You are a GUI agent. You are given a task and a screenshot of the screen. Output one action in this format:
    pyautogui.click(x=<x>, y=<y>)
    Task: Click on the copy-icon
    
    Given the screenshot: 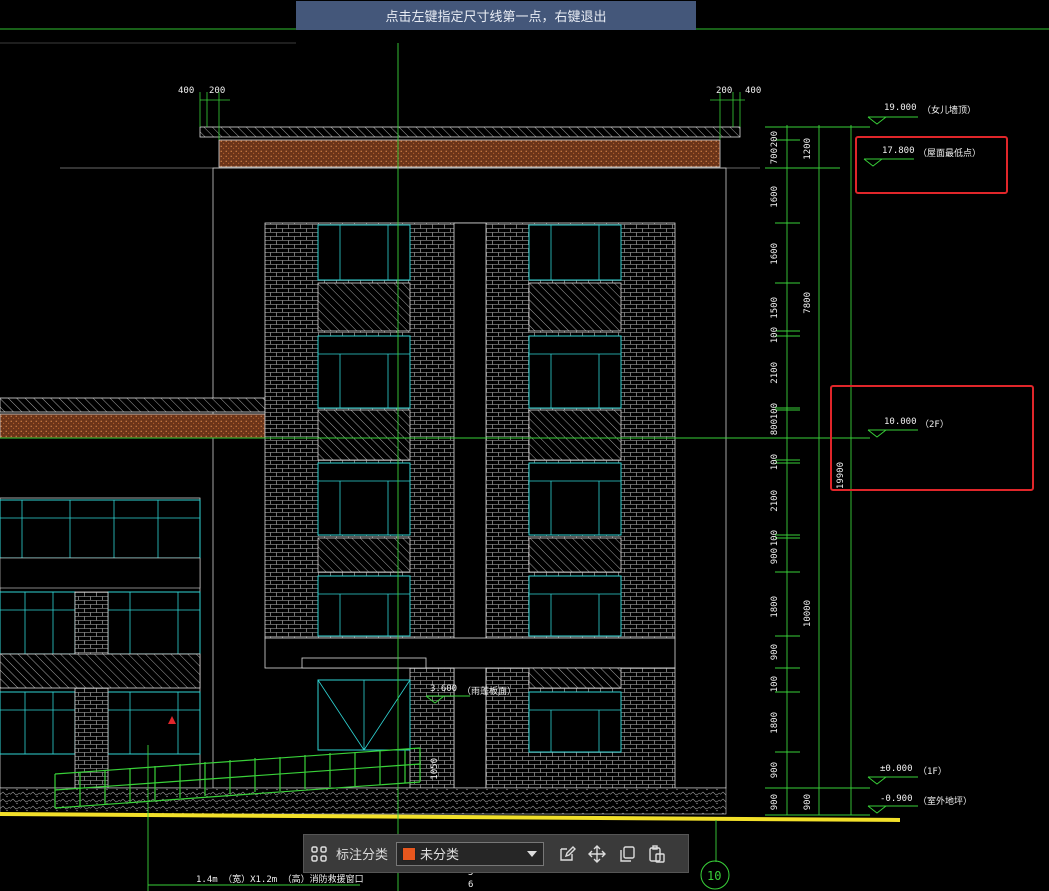 What is the action you would take?
    pyautogui.click(x=627, y=854)
    